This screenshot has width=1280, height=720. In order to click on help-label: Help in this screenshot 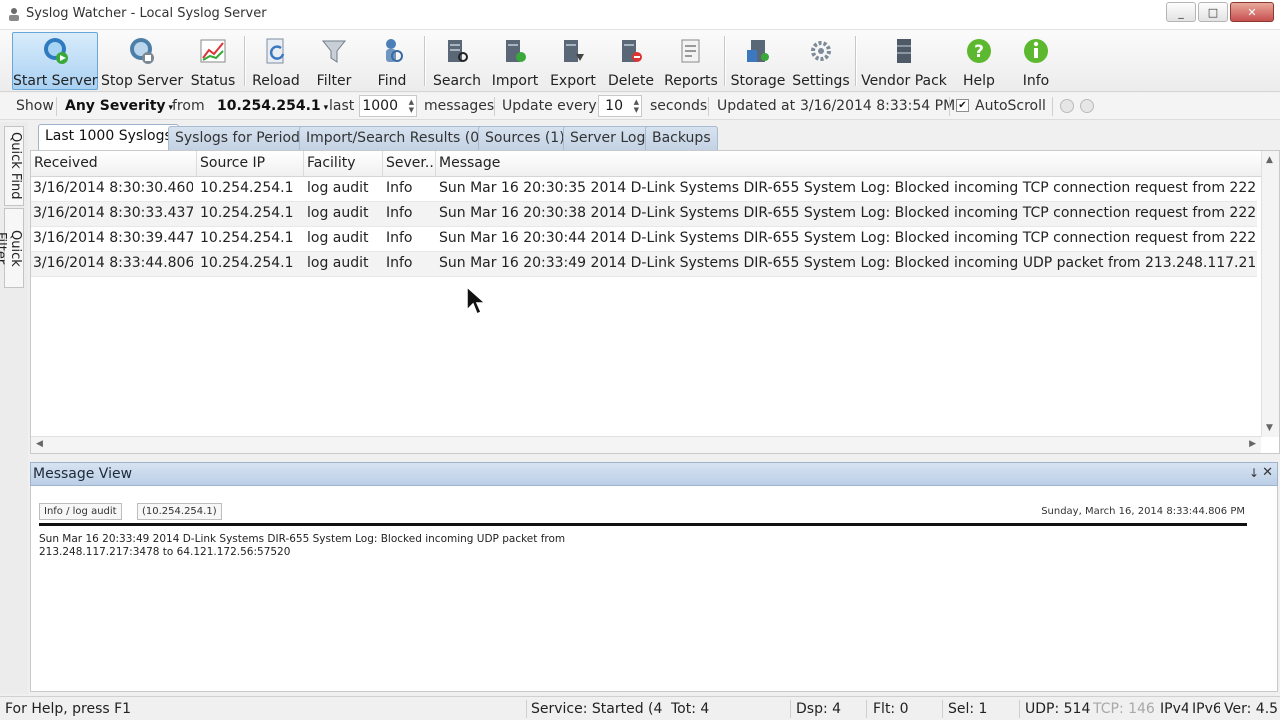, I will do `click(979, 81)`.